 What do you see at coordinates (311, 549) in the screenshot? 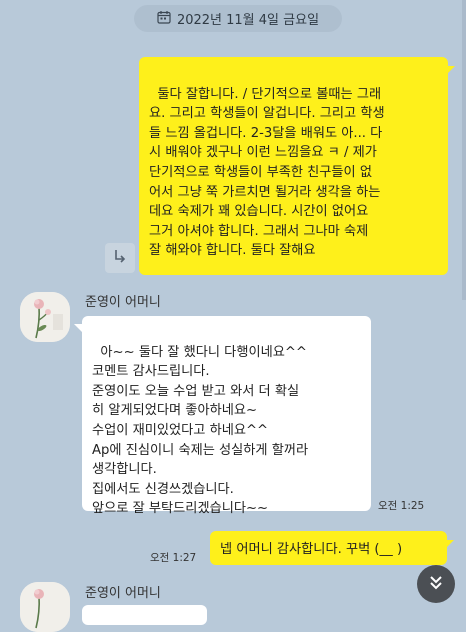
I see `my-message-text: 넵 어머니 감사합니다. 꾸벅 (__ )` at bounding box center [311, 549].